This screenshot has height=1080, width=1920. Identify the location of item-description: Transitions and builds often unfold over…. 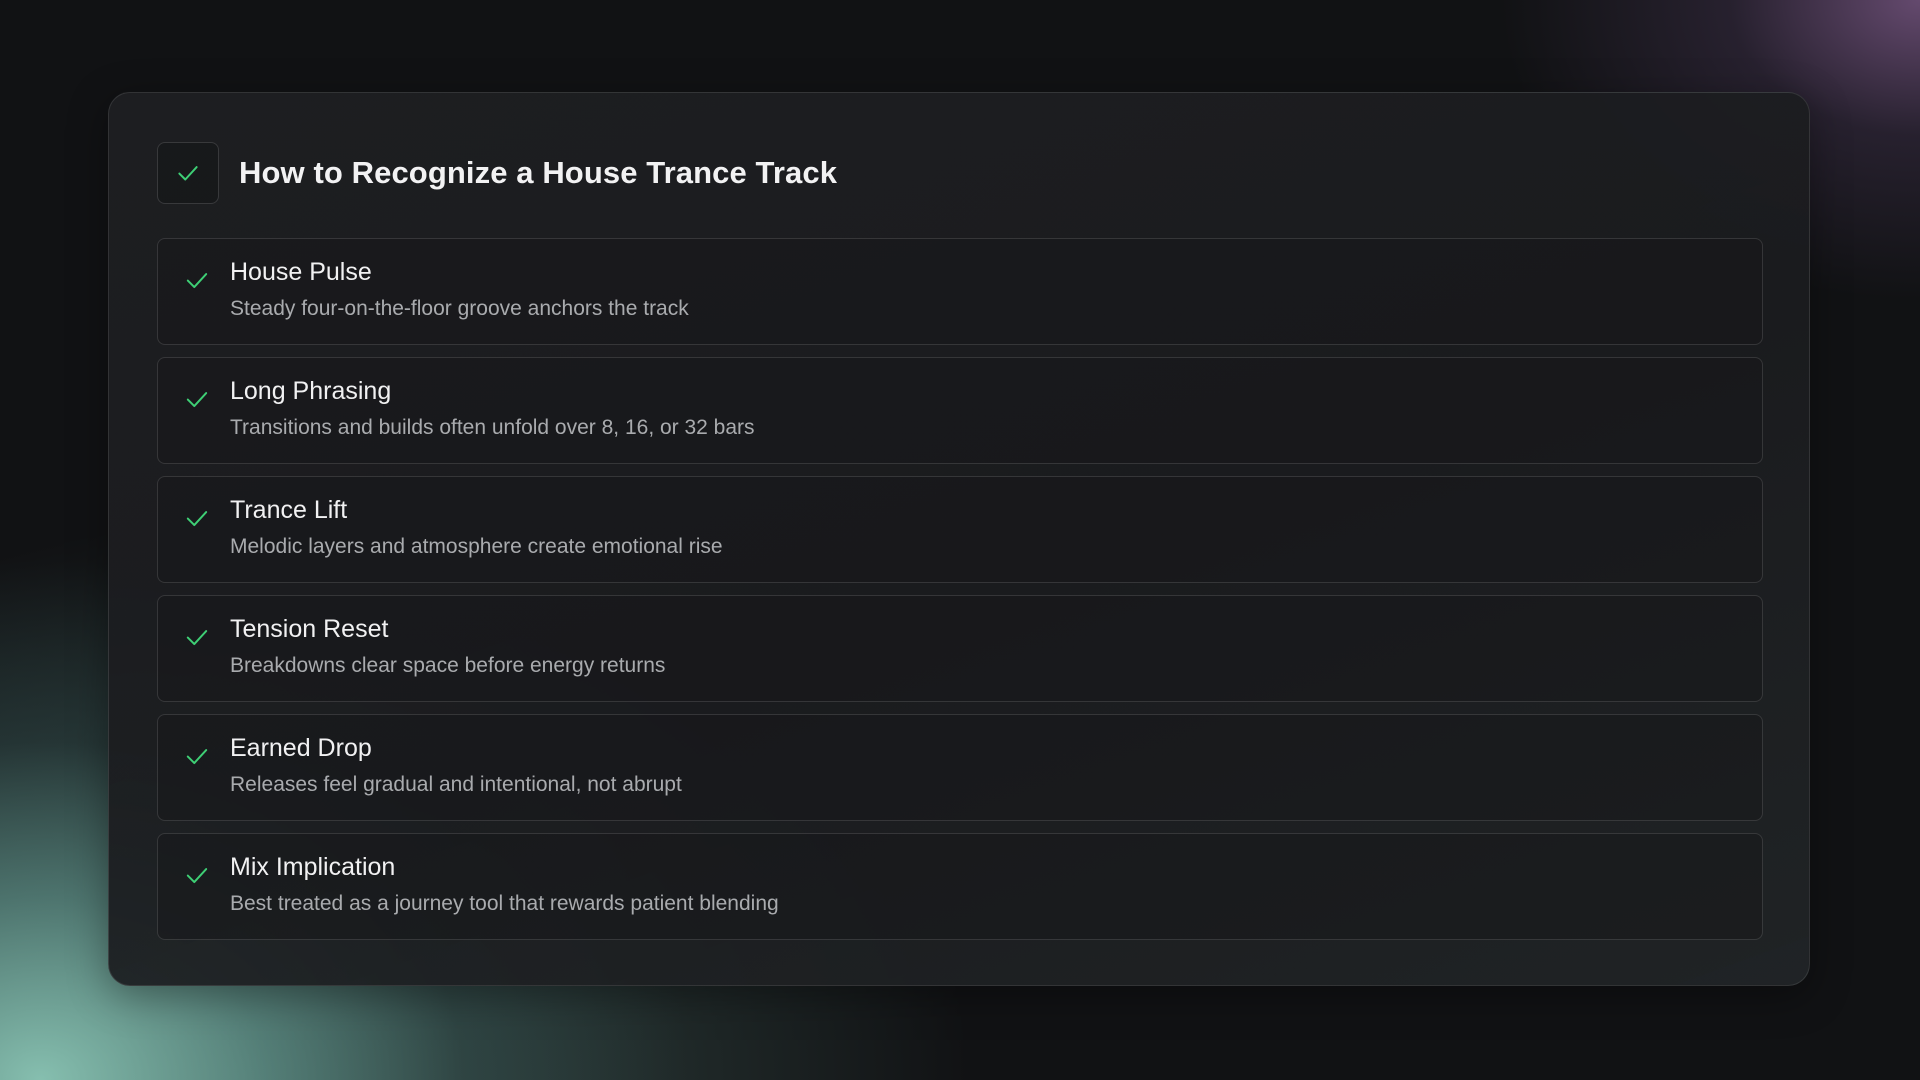
(492, 427).